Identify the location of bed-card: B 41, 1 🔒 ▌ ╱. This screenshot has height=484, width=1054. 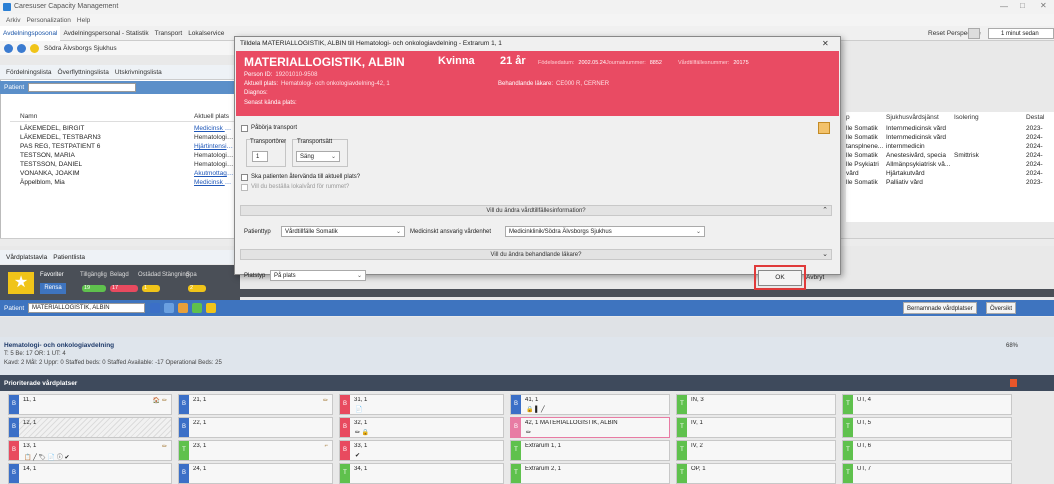
(590, 404).